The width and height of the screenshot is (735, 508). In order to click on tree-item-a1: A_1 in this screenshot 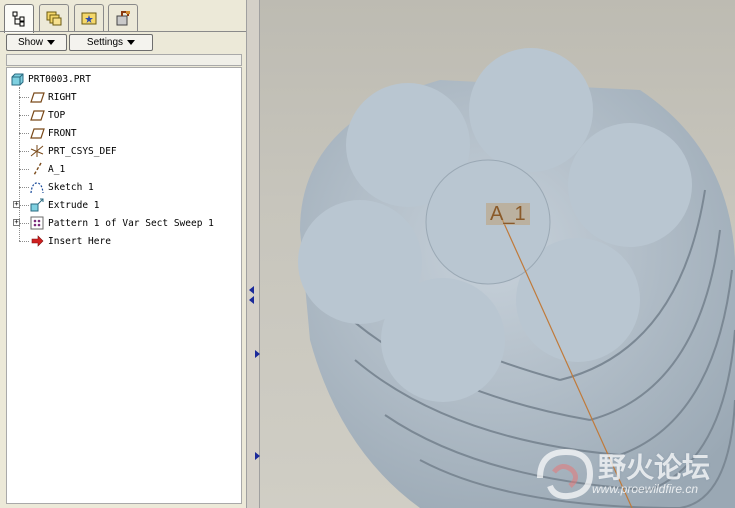, I will do `click(47, 169)`.